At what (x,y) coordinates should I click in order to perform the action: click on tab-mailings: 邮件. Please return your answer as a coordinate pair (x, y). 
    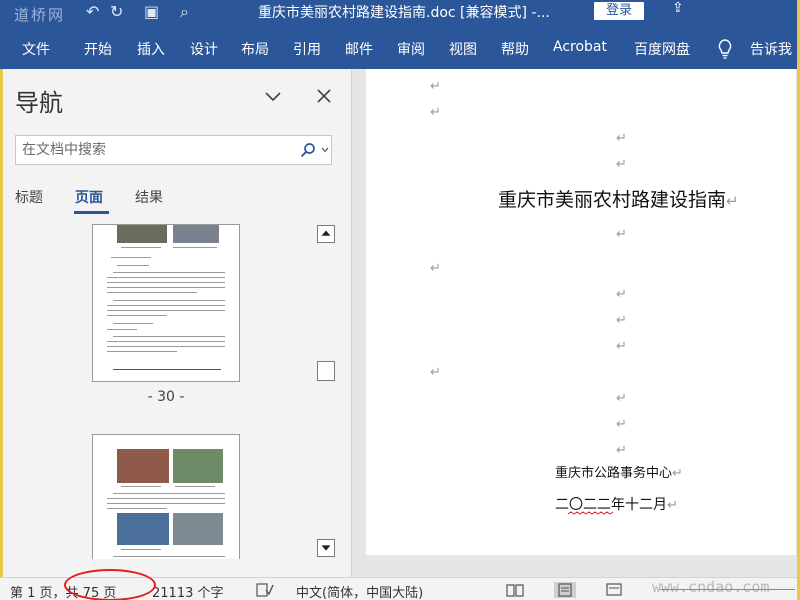
    Looking at the image, I should click on (359, 49).